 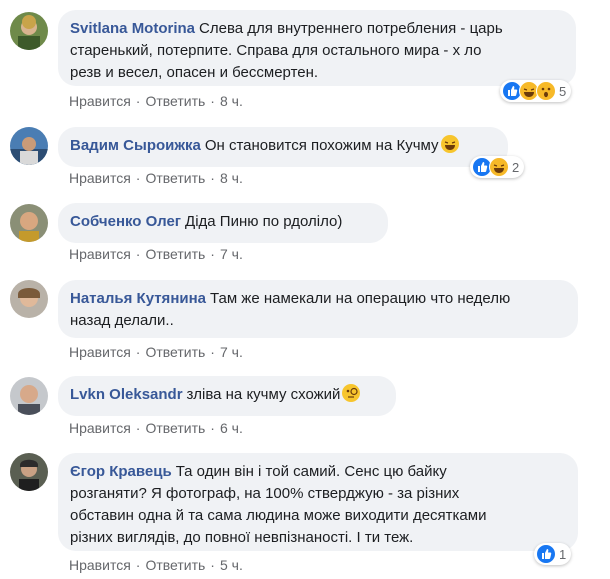 What do you see at coordinates (132, 28) in the screenshot?
I see `comment-author: Svitlana Motorina` at bounding box center [132, 28].